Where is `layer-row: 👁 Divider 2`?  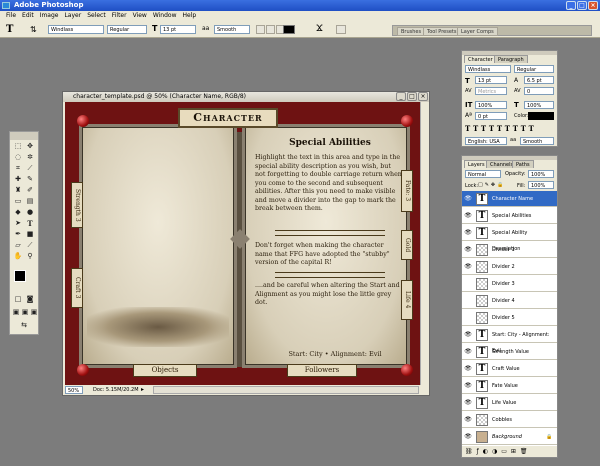 layer-row: 👁 Divider 2 is located at coordinates (509, 267).